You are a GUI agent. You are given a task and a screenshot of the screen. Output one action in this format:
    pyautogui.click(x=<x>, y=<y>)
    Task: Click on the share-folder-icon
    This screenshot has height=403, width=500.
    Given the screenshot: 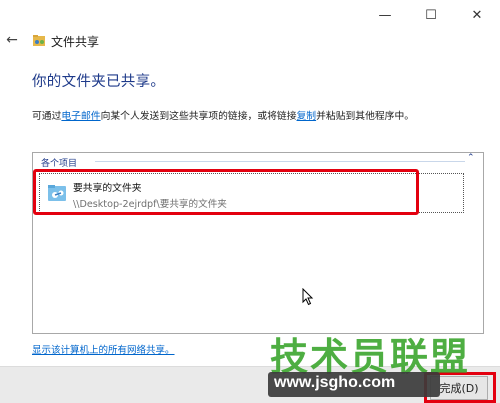 What is the action you would take?
    pyautogui.click(x=39, y=40)
    